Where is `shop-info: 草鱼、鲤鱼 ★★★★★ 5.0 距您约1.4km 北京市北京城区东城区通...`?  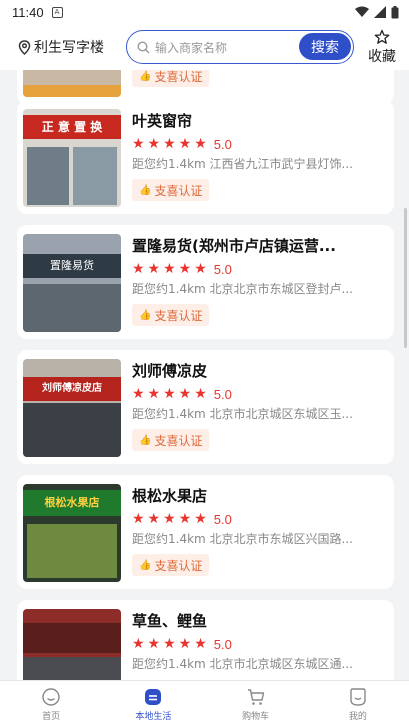
shop-info: 草鱼、鲤鱼 ★★★★★ 5.0 距您约1.4km 北京市北京城区东城区通... is located at coordinates (257, 641).